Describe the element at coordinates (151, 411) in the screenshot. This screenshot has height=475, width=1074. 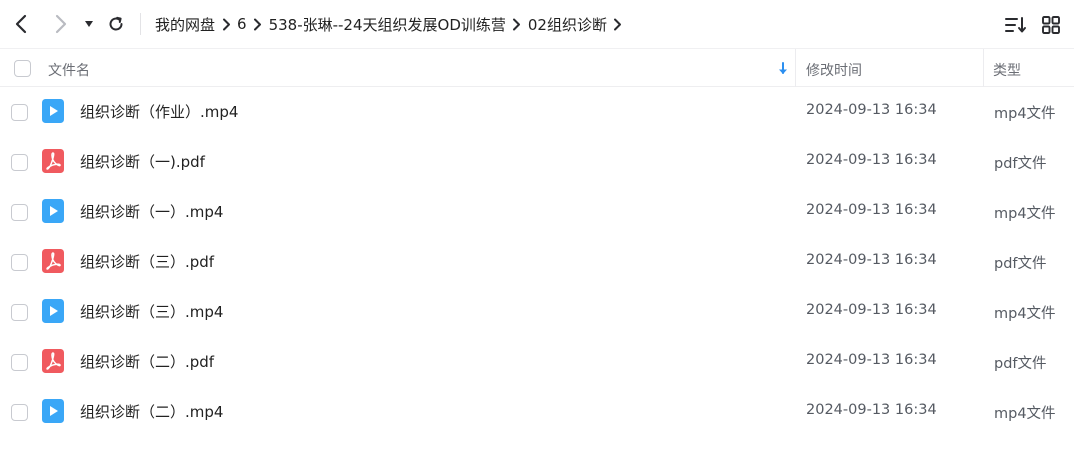
I see `file-name: 组织诊断（二）.mp4` at that location.